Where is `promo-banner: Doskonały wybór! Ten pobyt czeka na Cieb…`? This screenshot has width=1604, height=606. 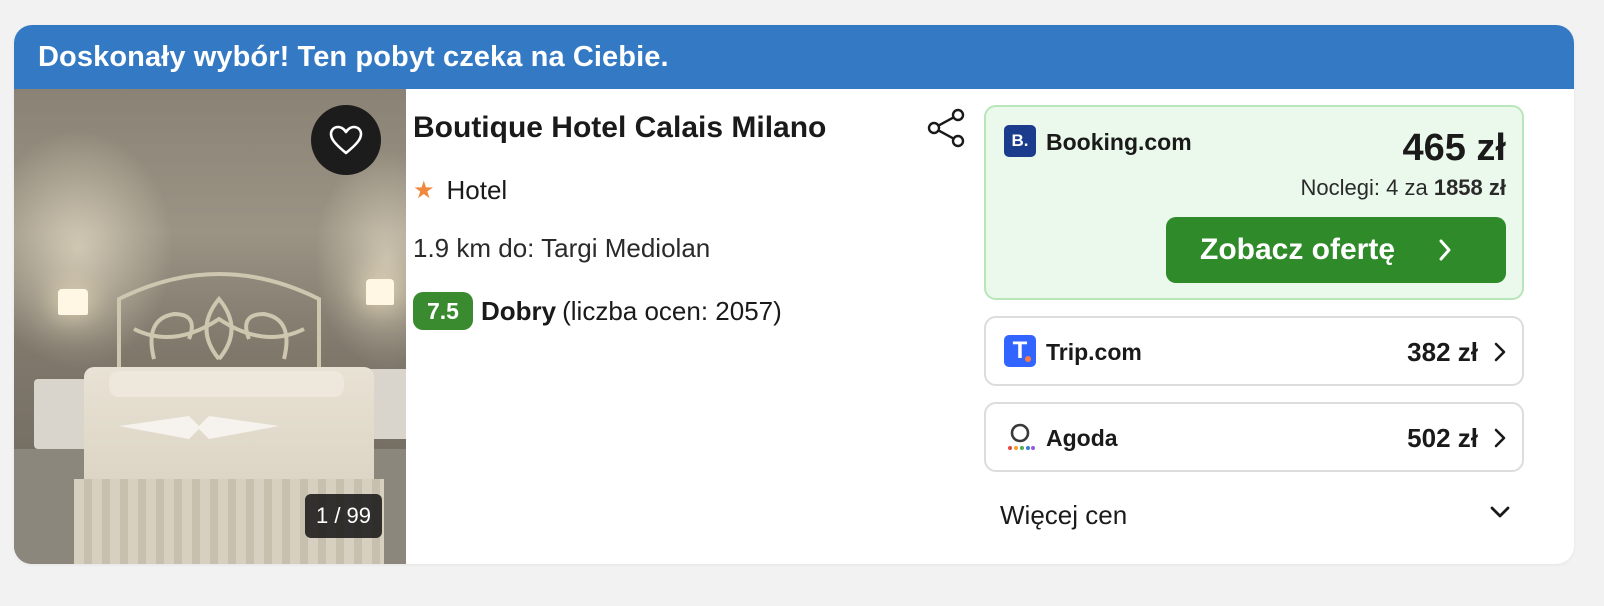 promo-banner: Doskonały wybór! Ten pobyt czeka na Cieb… is located at coordinates (794, 57).